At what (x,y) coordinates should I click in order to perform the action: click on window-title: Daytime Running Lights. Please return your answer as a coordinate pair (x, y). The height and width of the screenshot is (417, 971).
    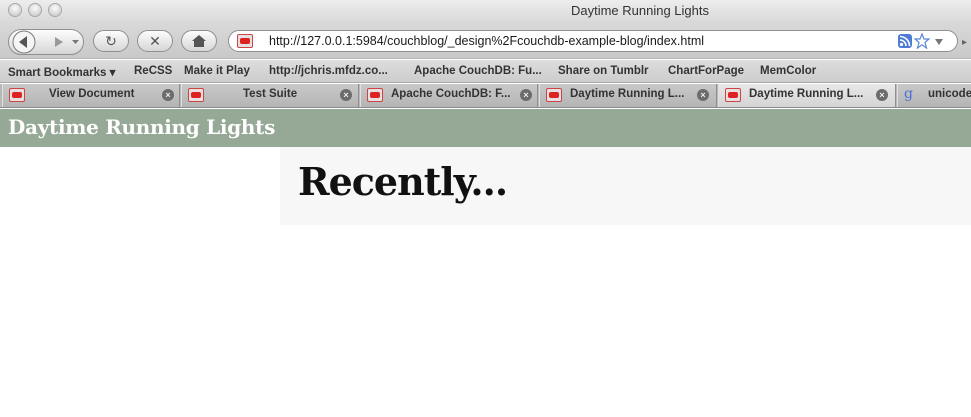
    Looking at the image, I should click on (640, 10).